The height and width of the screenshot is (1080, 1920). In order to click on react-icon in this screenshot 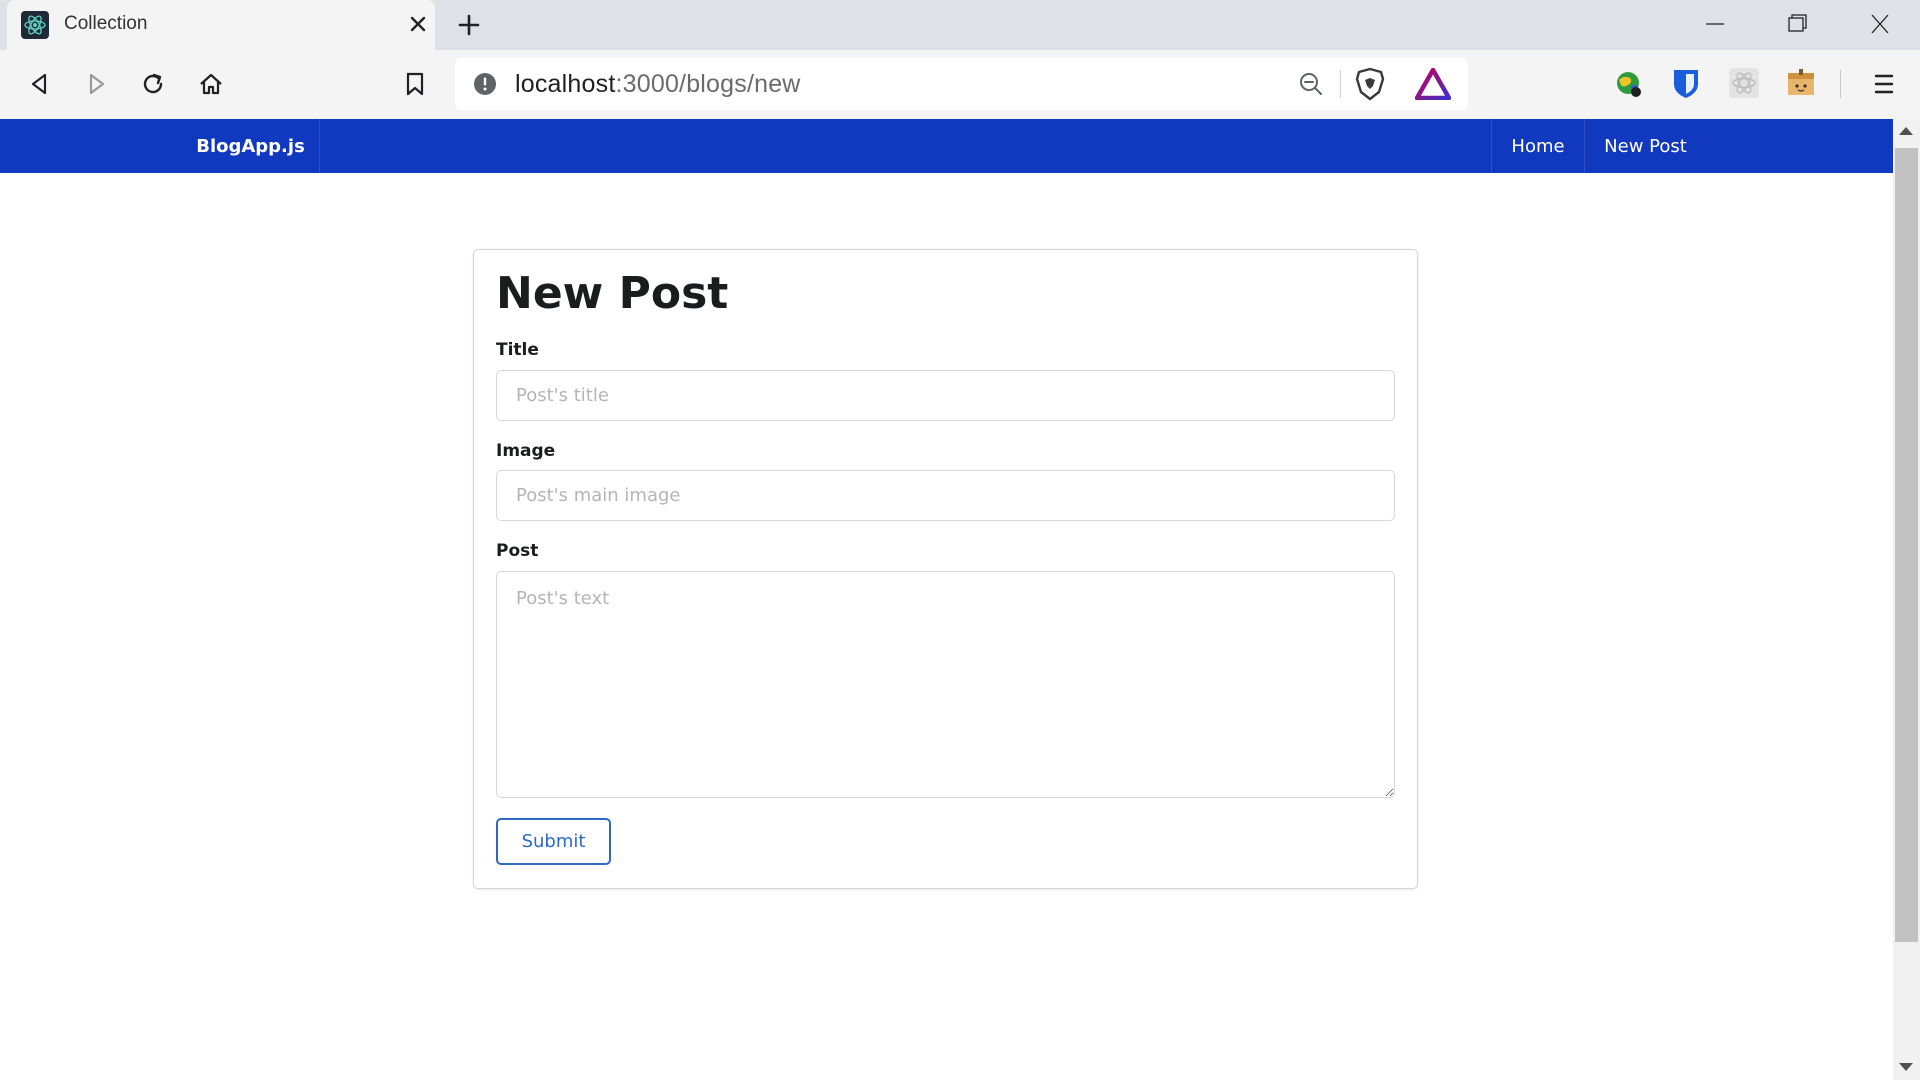, I will do `click(35, 25)`.